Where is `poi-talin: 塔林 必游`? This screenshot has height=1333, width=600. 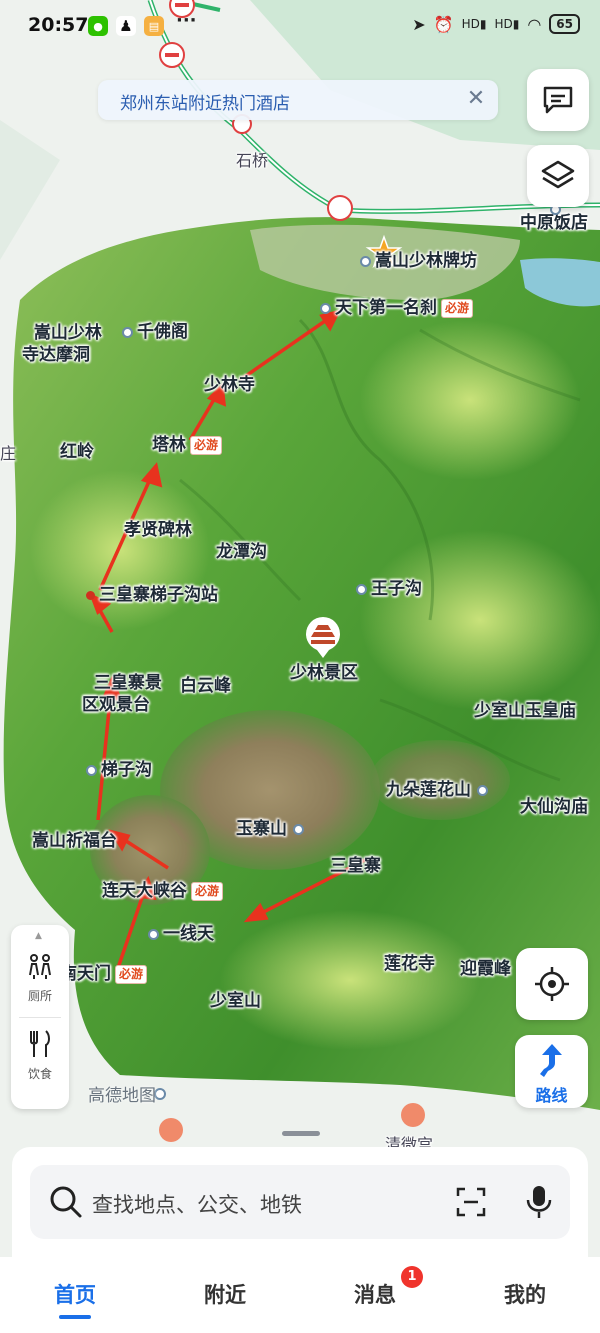 poi-talin: 塔林 必游 is located at coordinates (187, 445).